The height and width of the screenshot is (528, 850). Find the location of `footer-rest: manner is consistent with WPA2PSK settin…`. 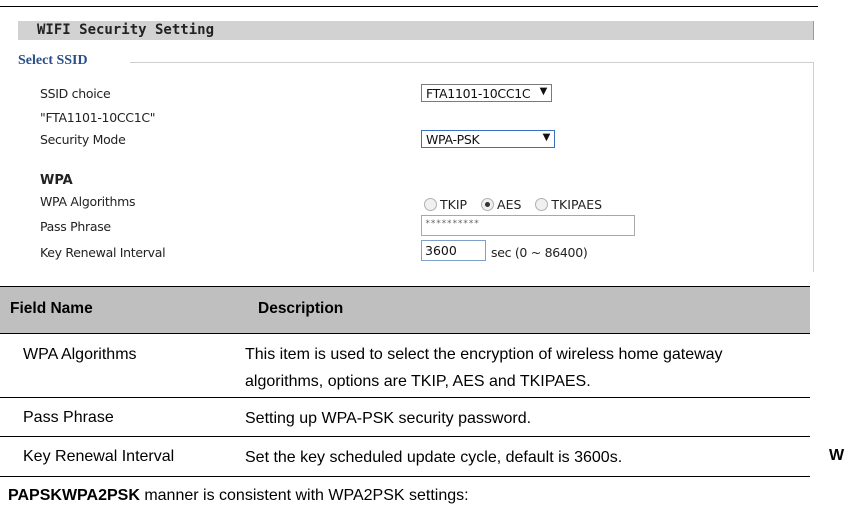

footer-rest: manner is consistent with WPA2PSK settin… is located at coordinates (304, 495).